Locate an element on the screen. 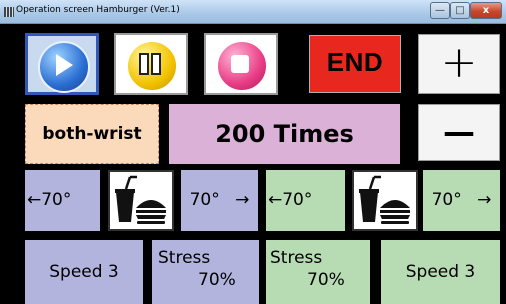  pause-icon is located at coordinates (152, 66).